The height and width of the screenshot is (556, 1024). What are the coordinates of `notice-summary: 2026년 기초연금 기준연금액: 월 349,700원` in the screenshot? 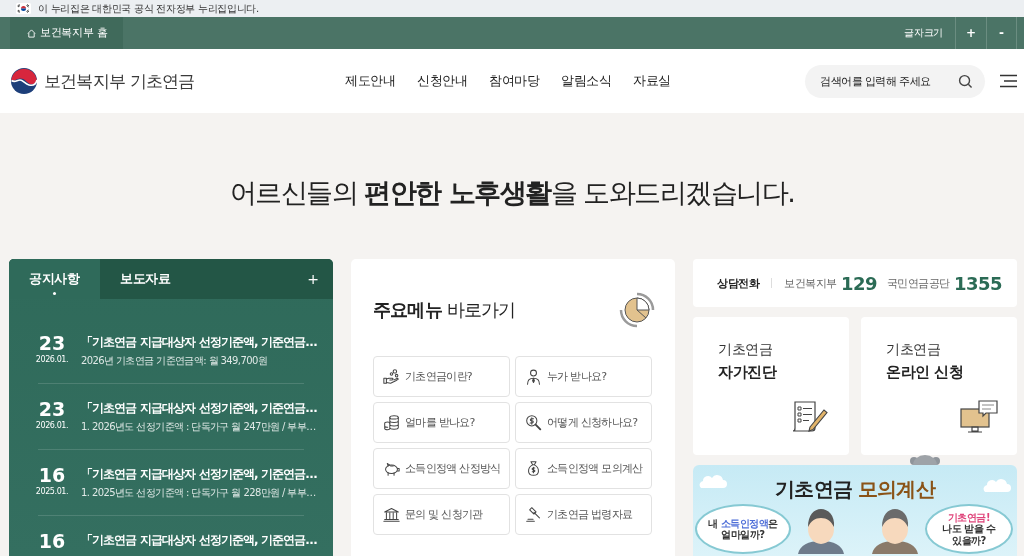 It's located at (174, 361).